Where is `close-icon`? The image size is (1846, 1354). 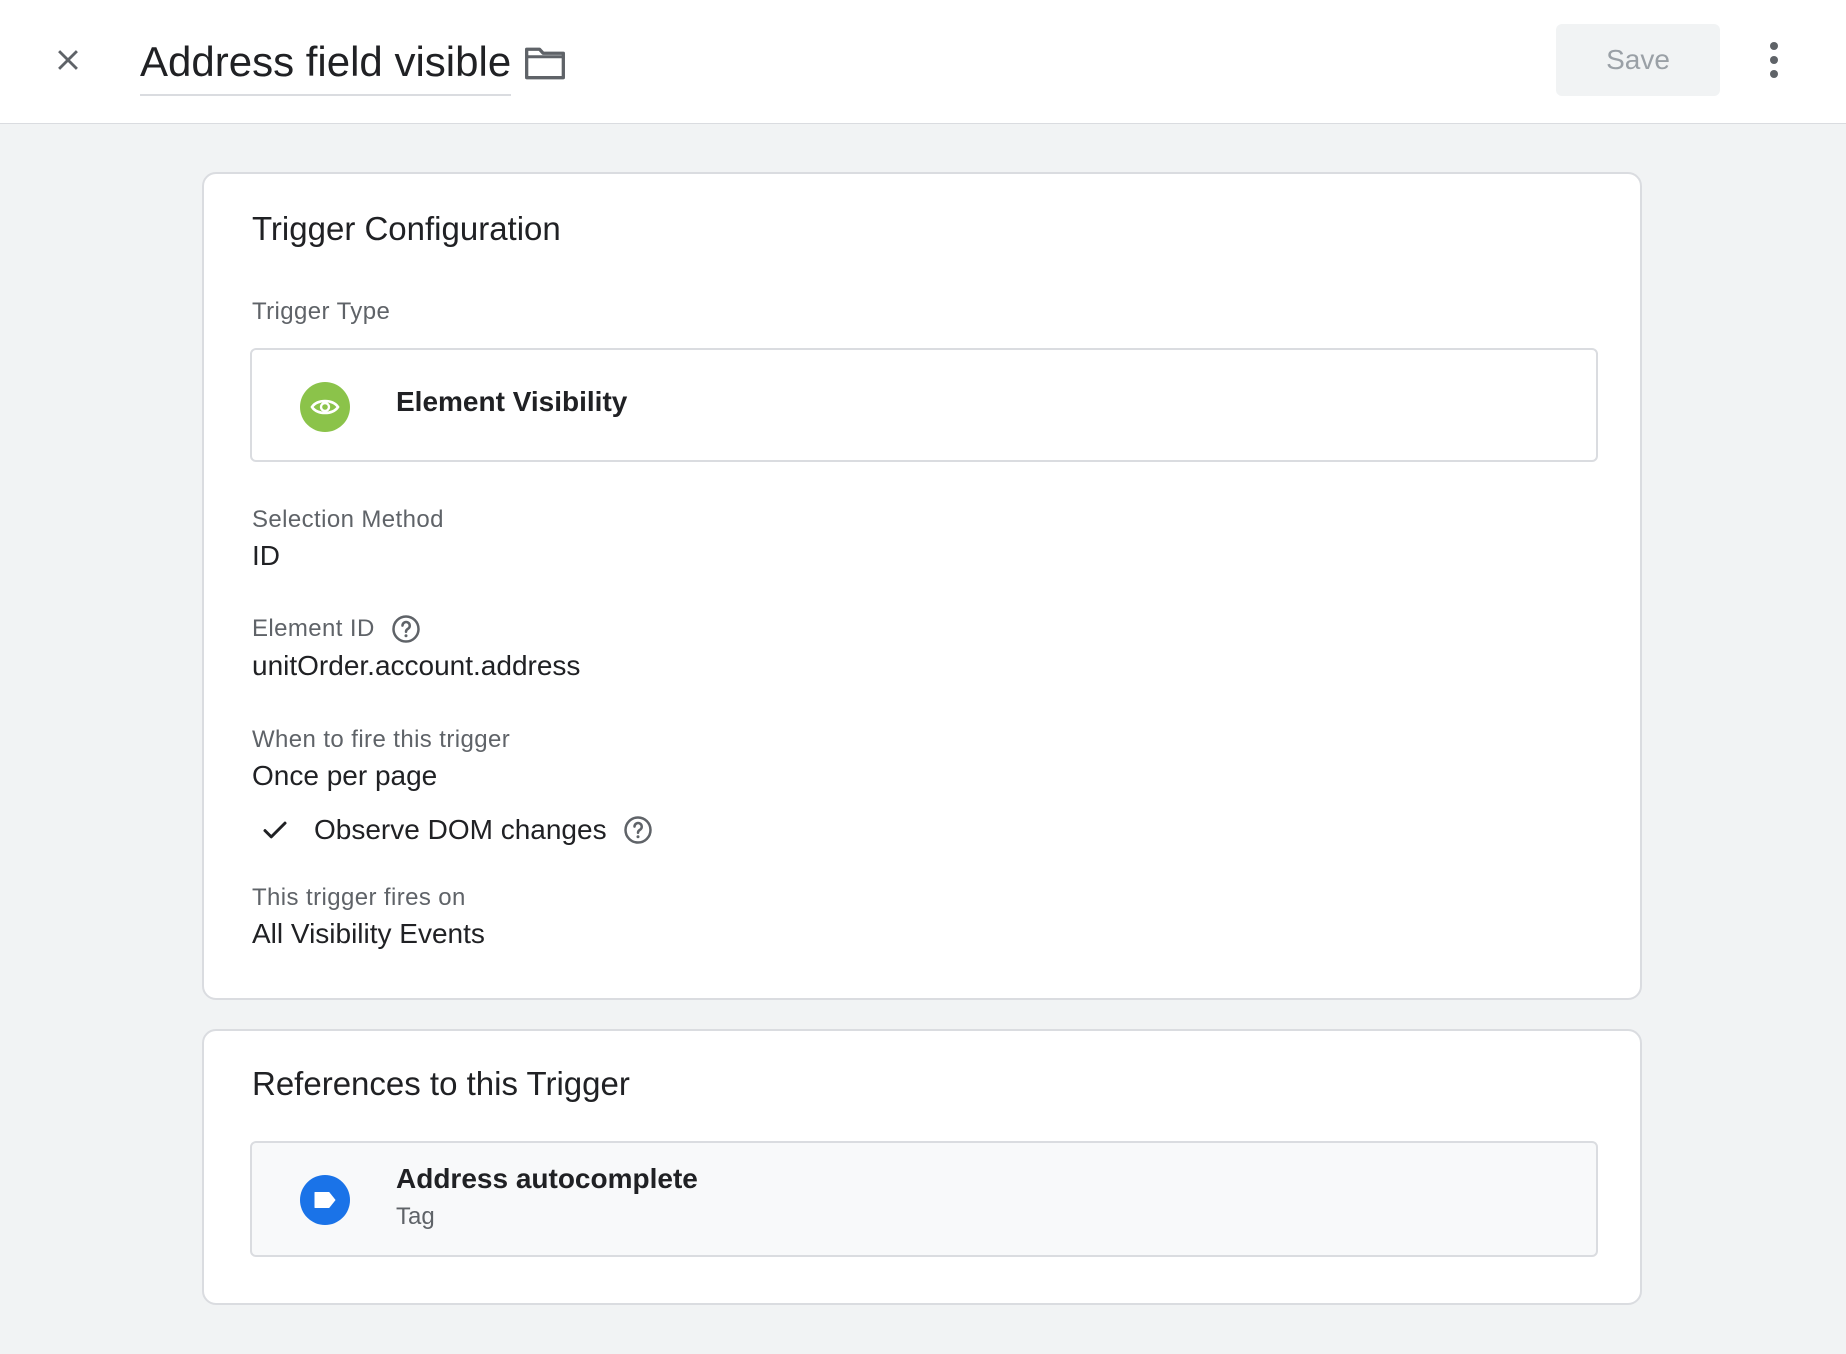
close-icon is located at coordinates (68, 60).